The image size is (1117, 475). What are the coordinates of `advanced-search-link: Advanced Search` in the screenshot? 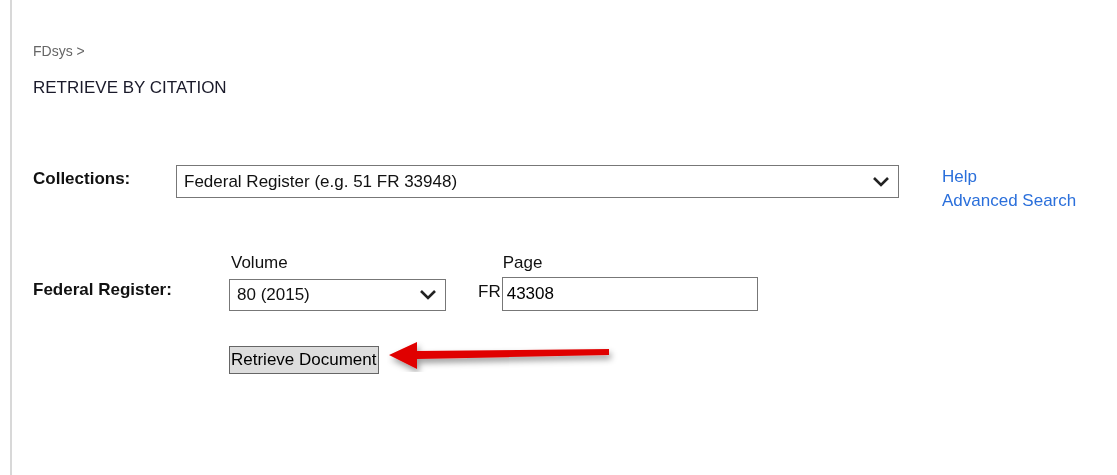 It's located at (1009, 200).